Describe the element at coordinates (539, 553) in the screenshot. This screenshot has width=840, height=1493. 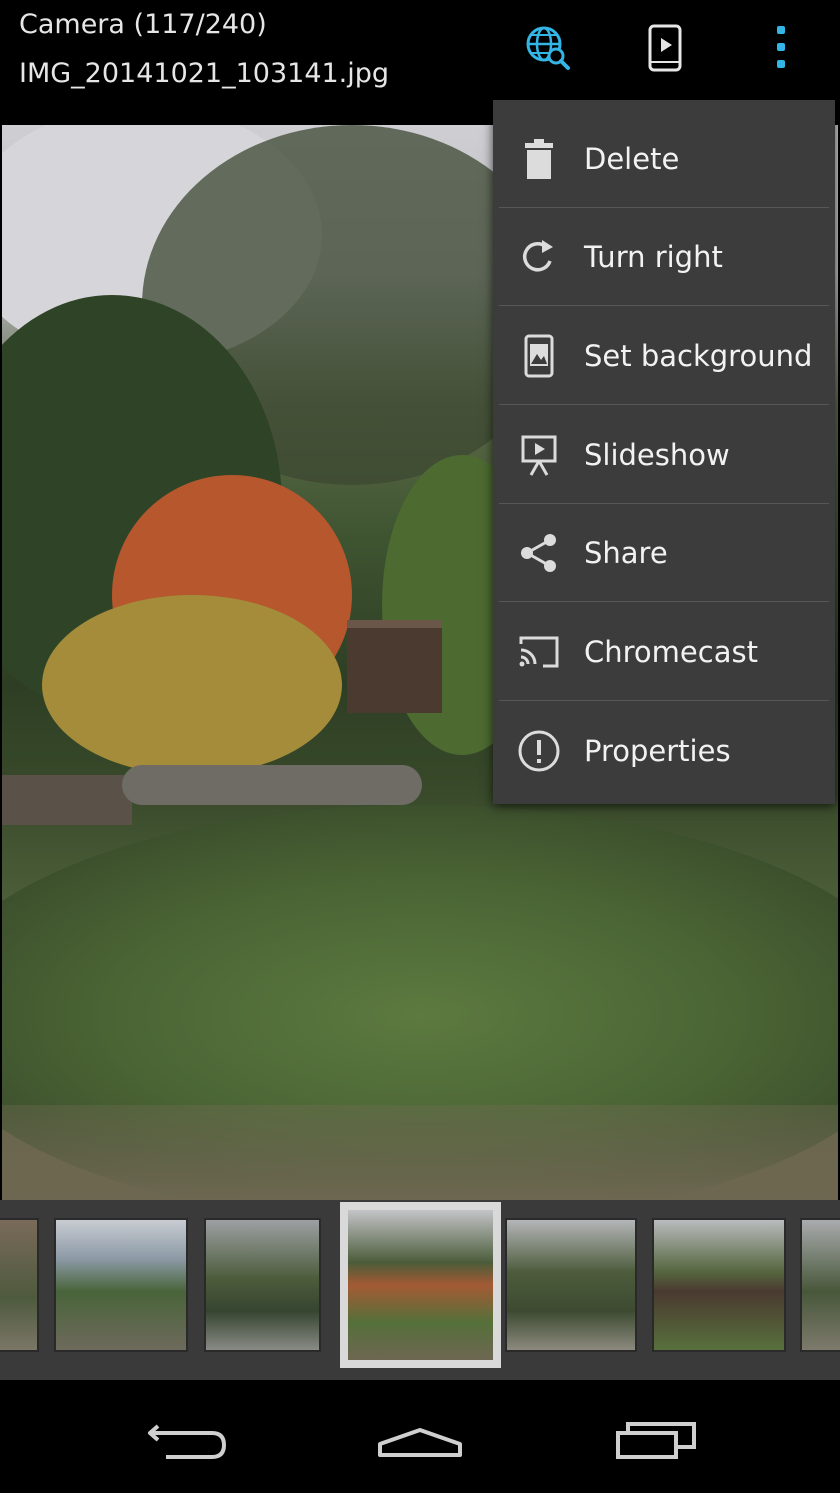
I see `share-icon` at that location.